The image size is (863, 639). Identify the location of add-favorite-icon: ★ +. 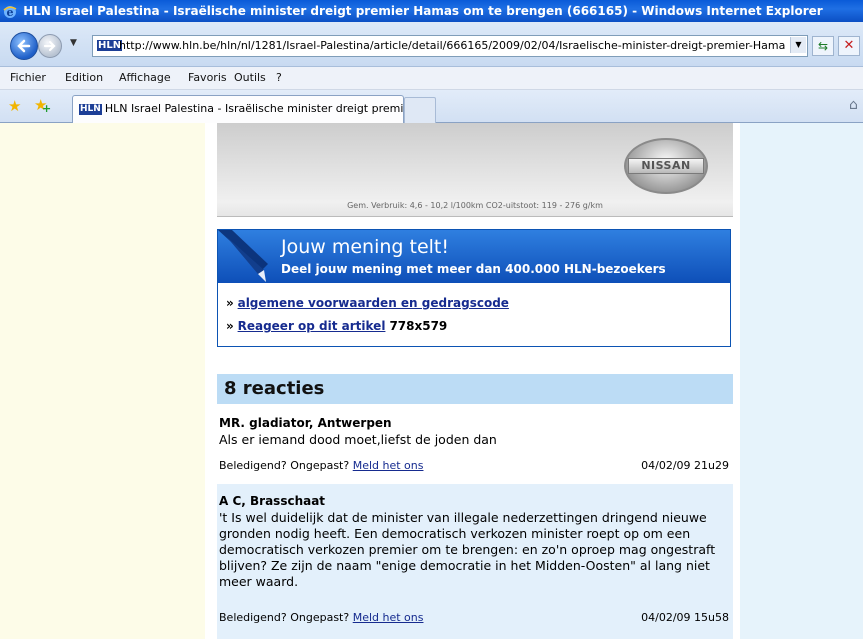
(42, 105).